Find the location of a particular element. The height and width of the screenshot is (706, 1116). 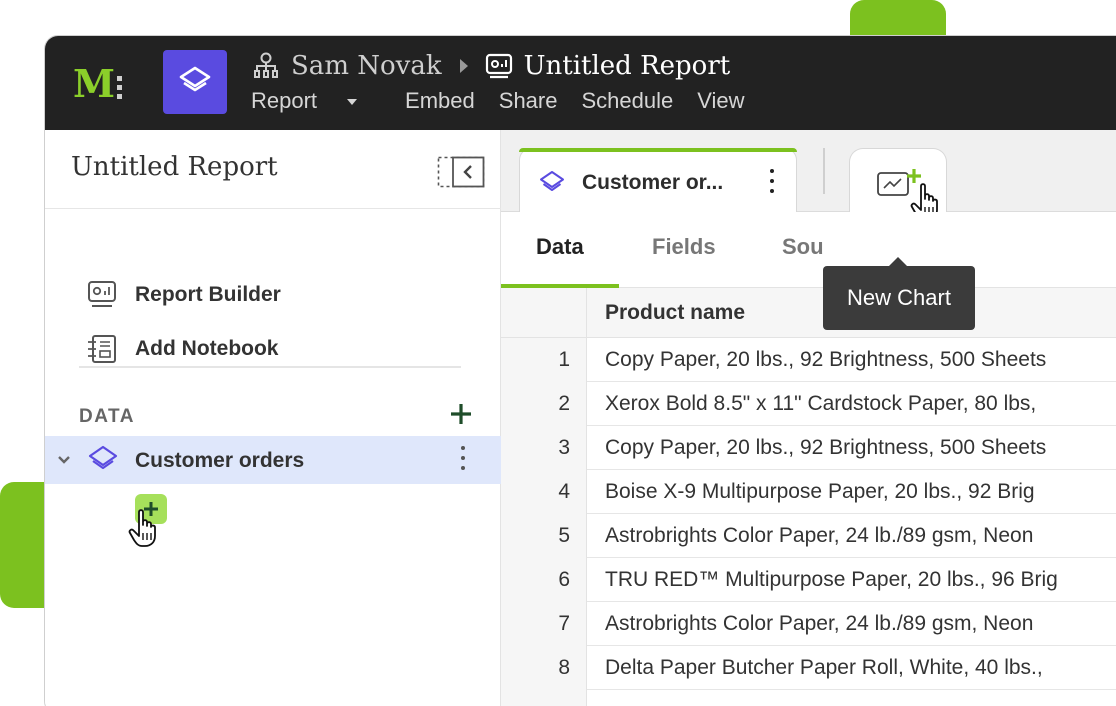

breadcrumb-separator-icon is located at coordinates (463, 66).